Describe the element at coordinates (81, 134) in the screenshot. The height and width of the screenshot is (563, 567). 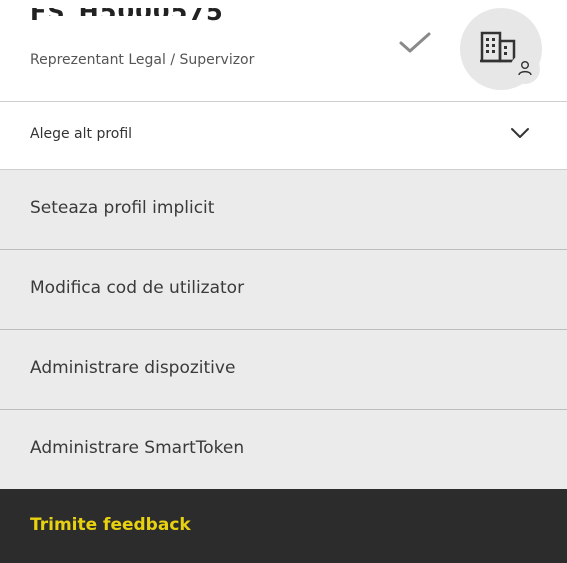
I see `profile-select-label: Alege alt profil` at that location.